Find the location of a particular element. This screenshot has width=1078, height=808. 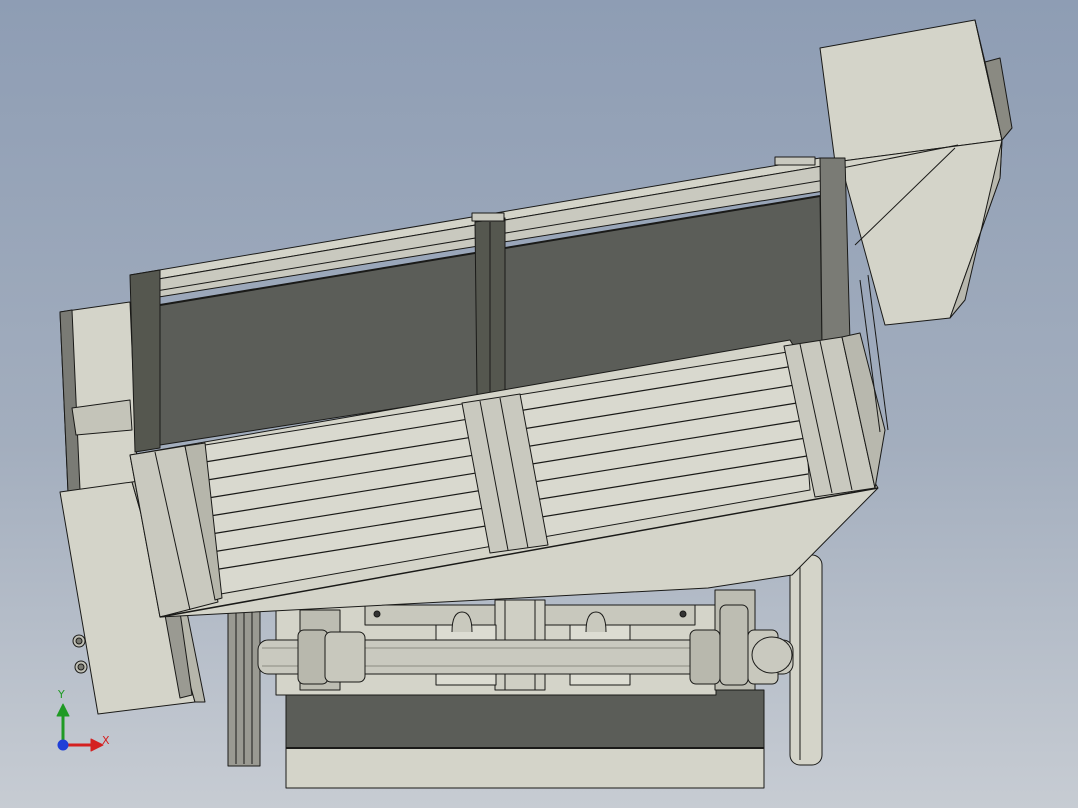

right-wheel is located at coordinates (806, 660).